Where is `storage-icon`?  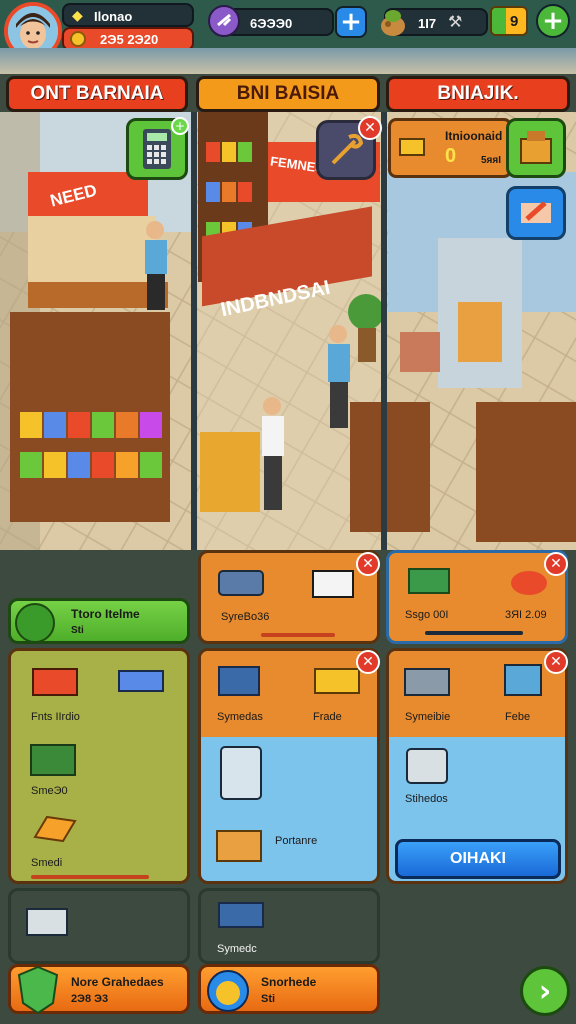 storage-icon is located at coordinates (241, 583).